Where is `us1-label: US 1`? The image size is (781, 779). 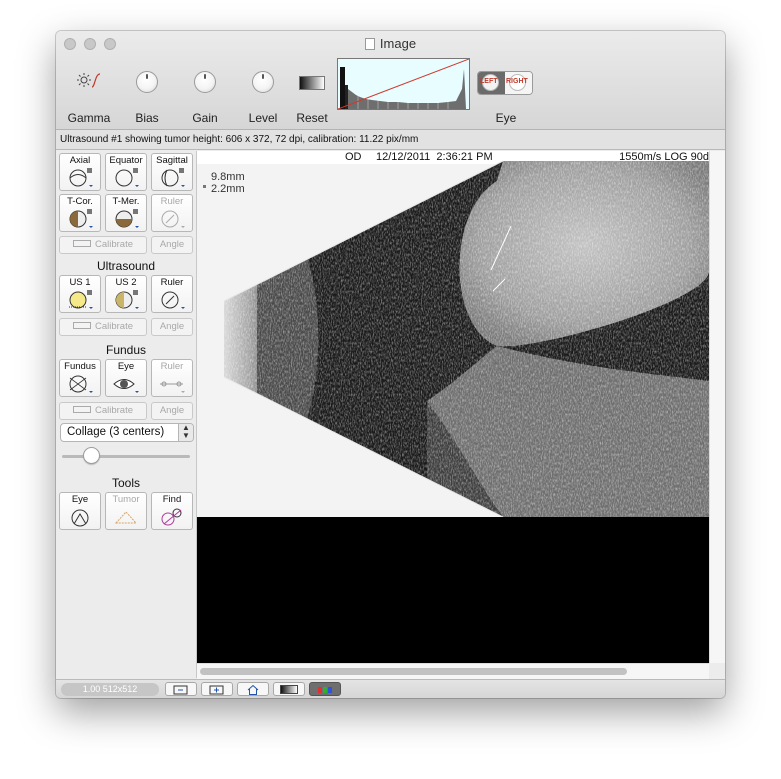 us1-label: US 1 is located at coordinates (80, 282).